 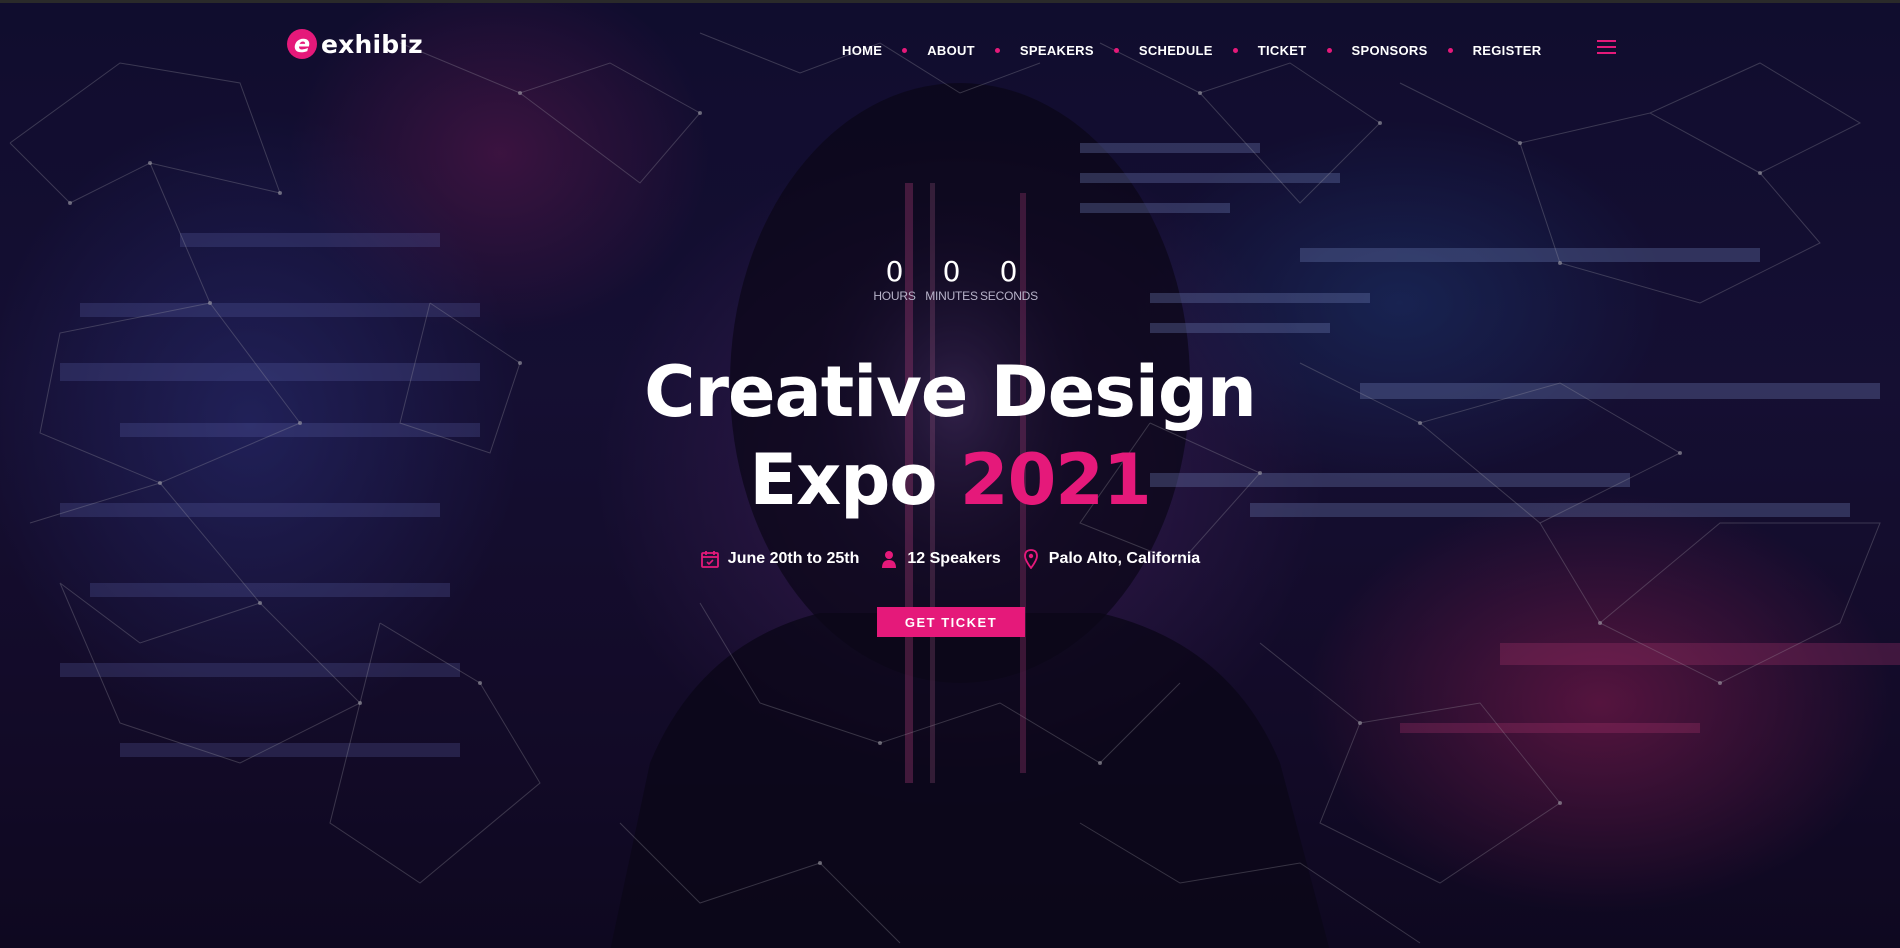 What do you see at coordinates (1008, 271) in the screenshot?
I see `countdown-seconds-value: 0` at bounding box center [1008, 271].